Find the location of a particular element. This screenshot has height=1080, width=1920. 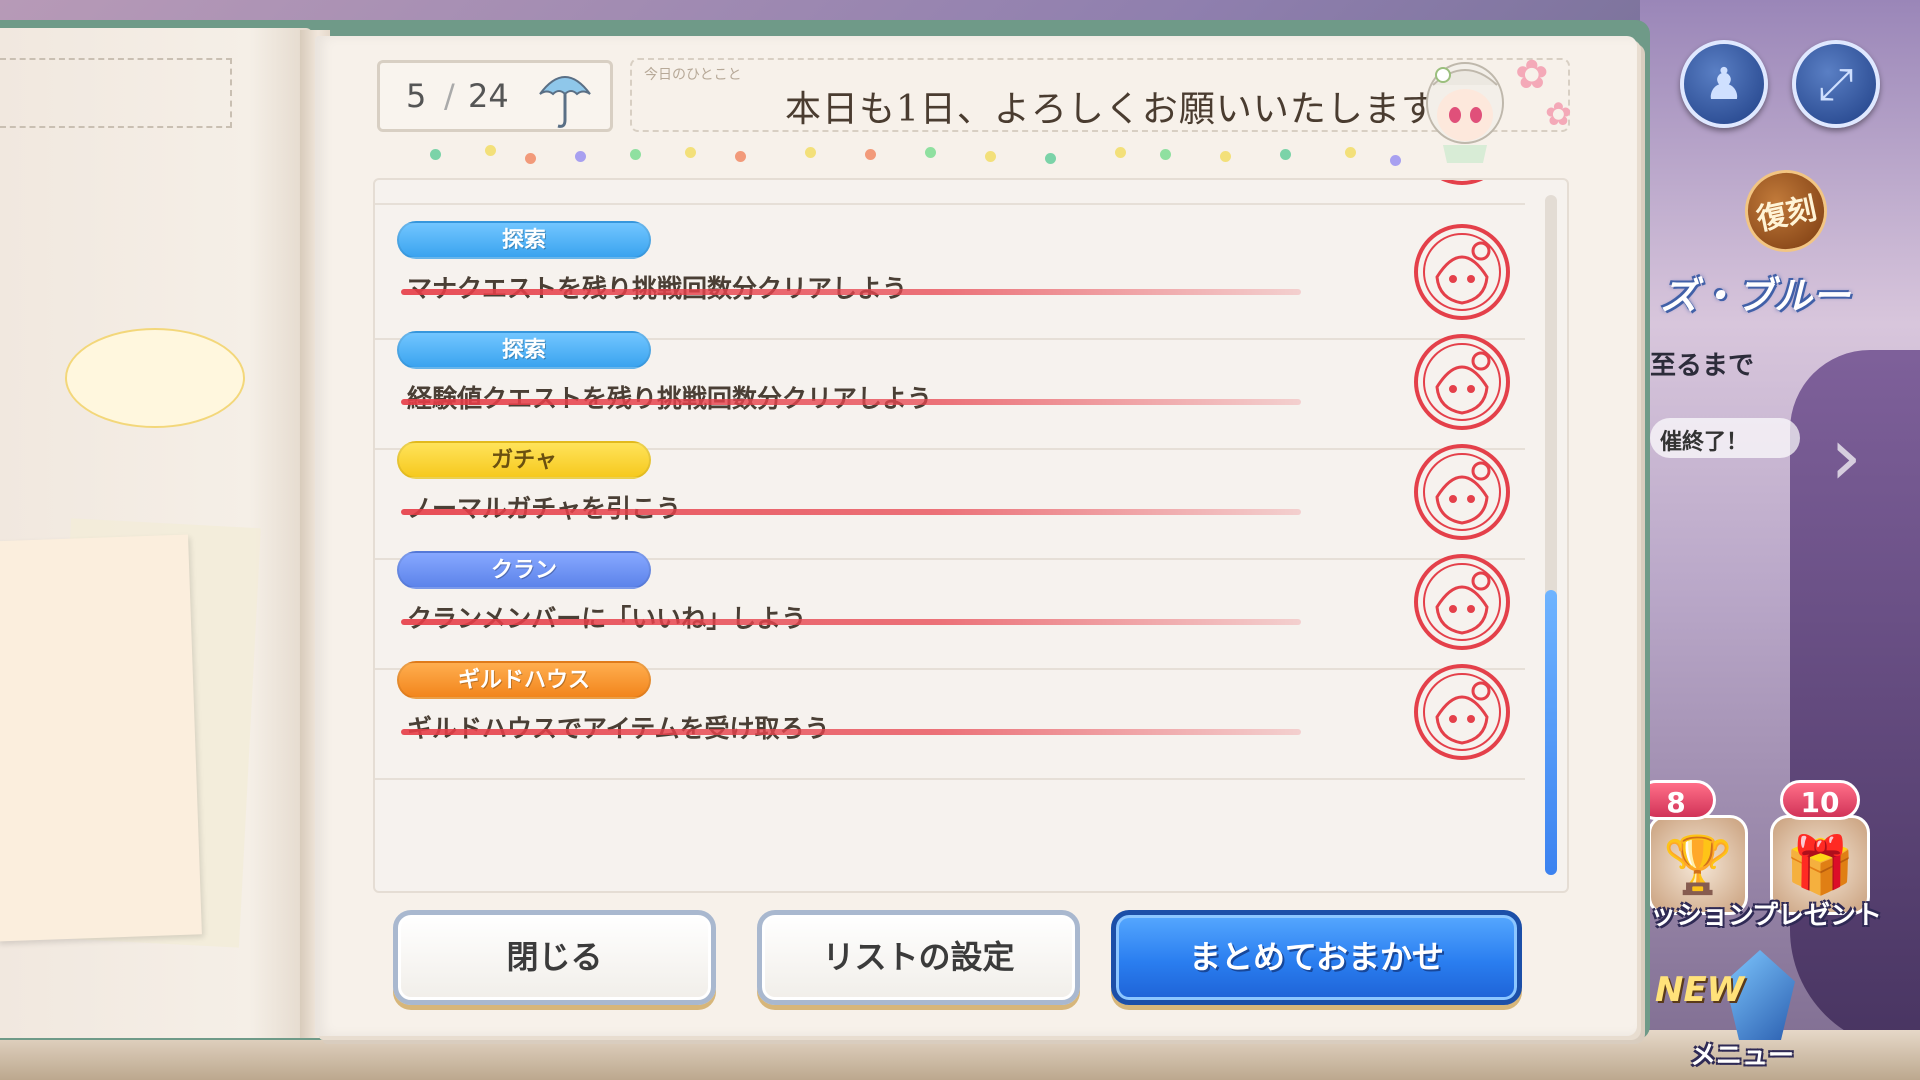

quest-text: 経験値クエストを残り挑戦回数分クリアしよう is located at coordinates (669, 397).